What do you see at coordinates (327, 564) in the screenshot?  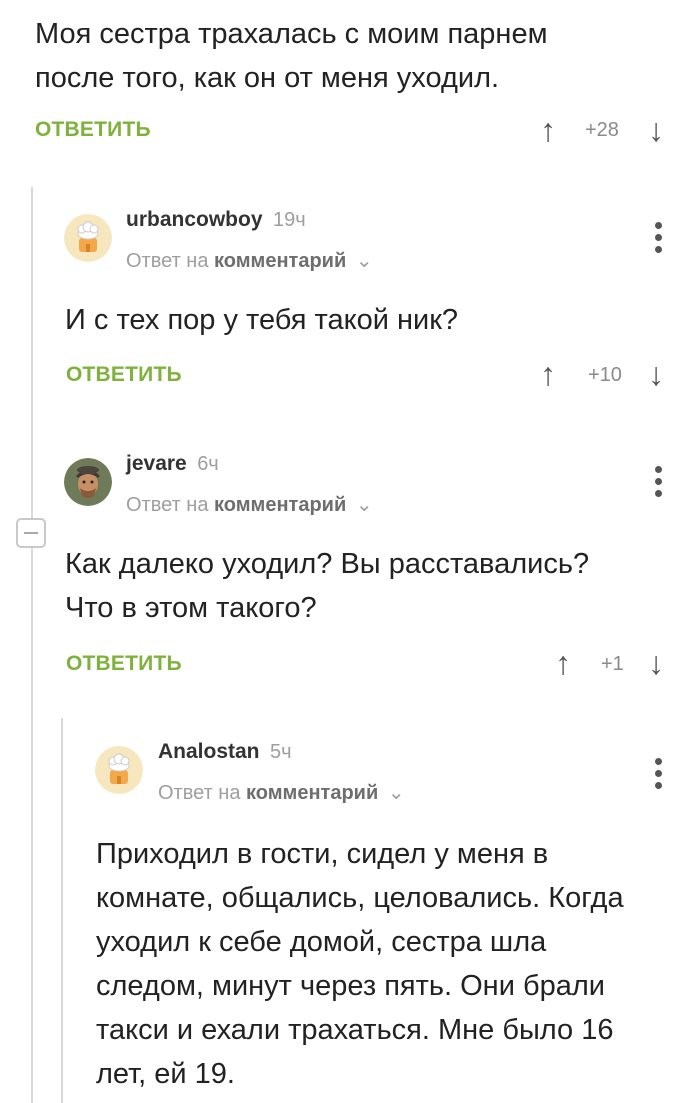 I see `comment-line: Как далеко уходил? Вы расставались?` at bounding box center [327, 564].